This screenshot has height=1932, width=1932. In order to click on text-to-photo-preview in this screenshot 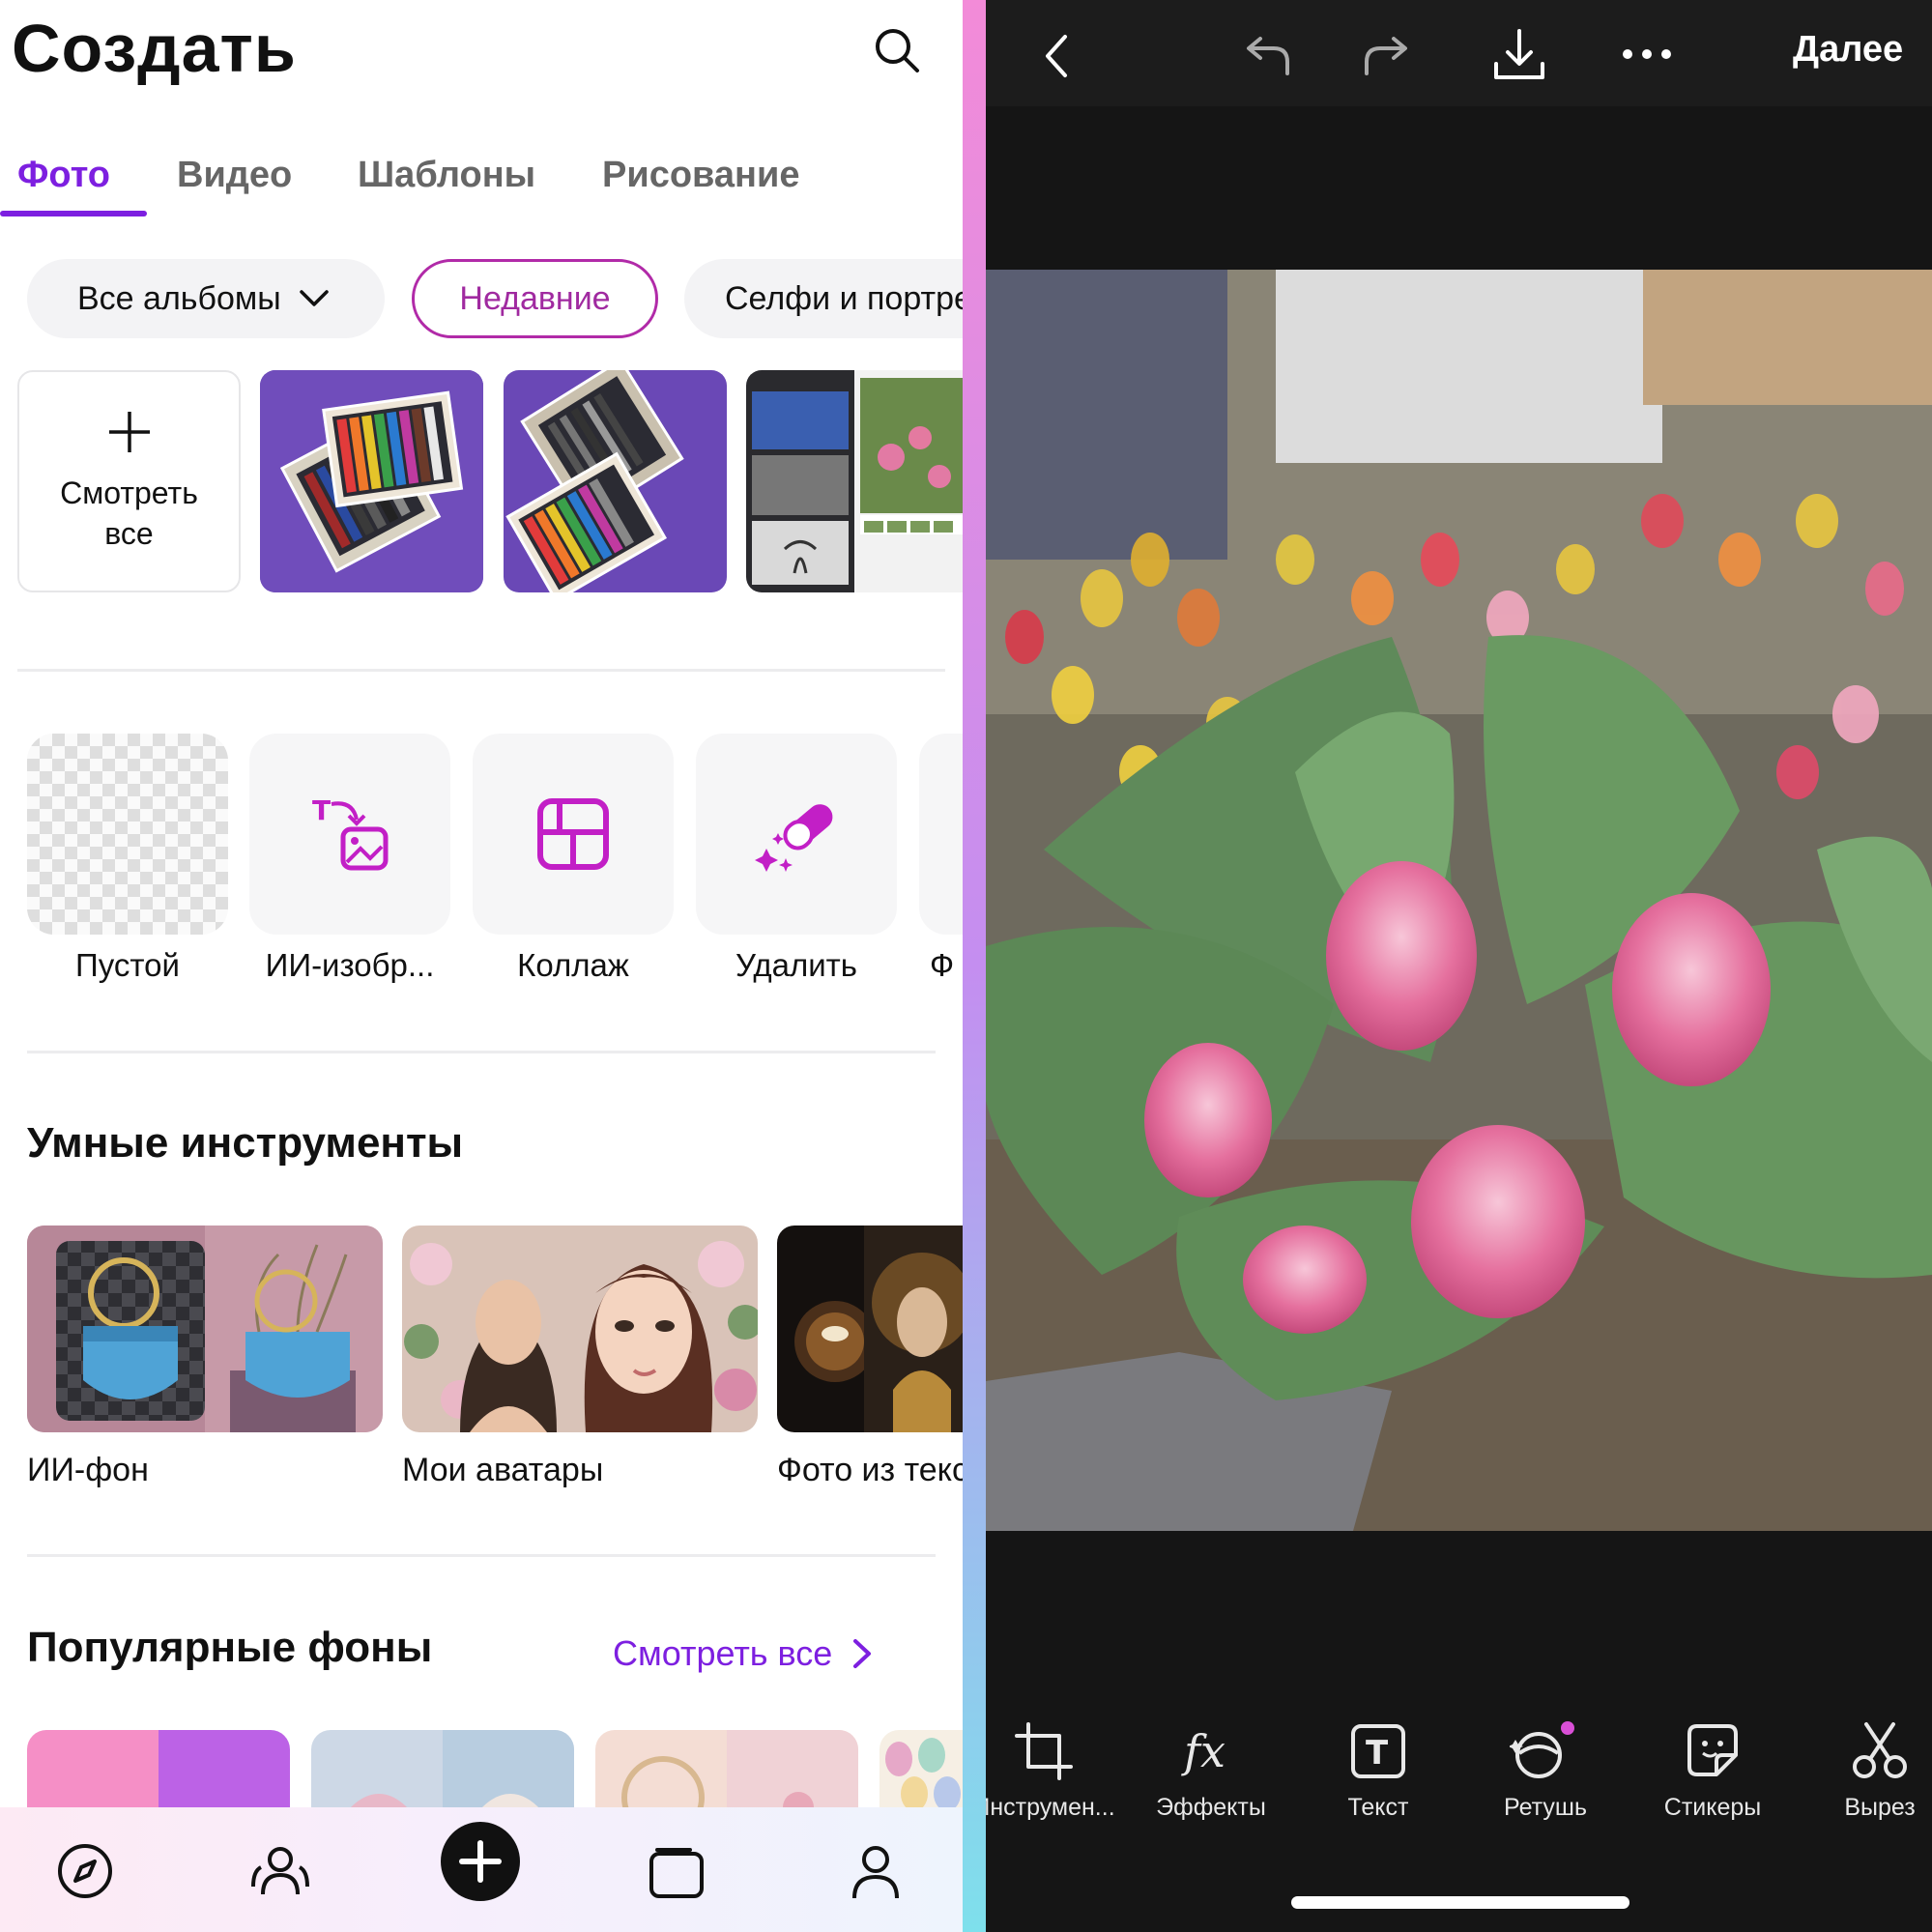, I will do `click(870, 1329)`.